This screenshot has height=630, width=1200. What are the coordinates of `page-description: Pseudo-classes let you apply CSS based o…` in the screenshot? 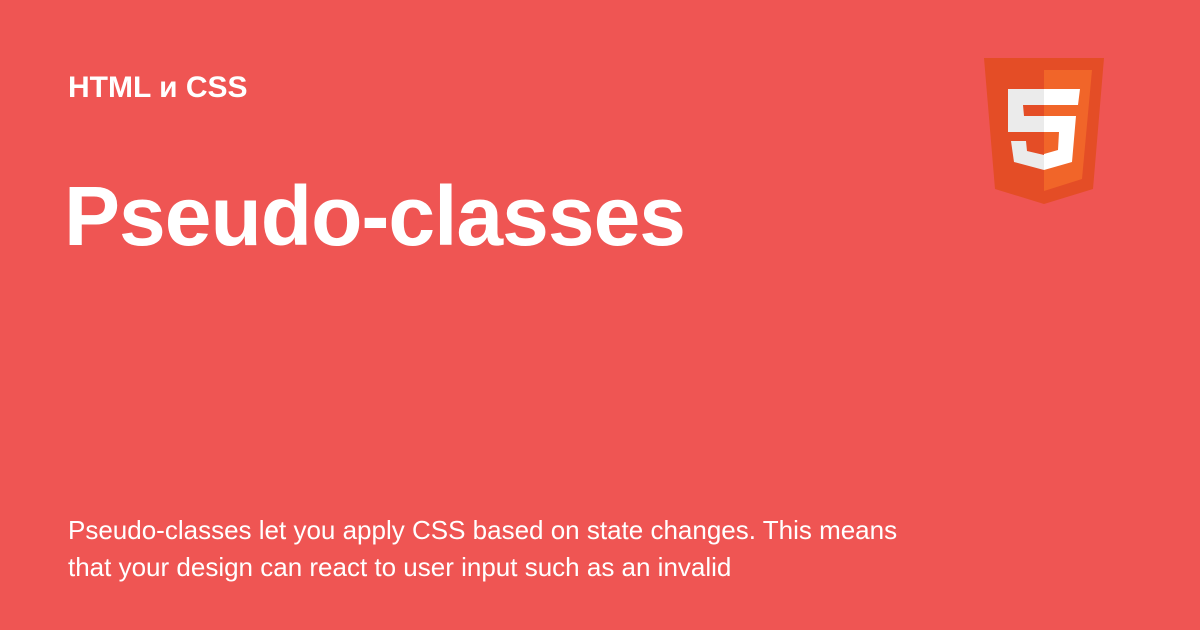 It's located at (483, 548).